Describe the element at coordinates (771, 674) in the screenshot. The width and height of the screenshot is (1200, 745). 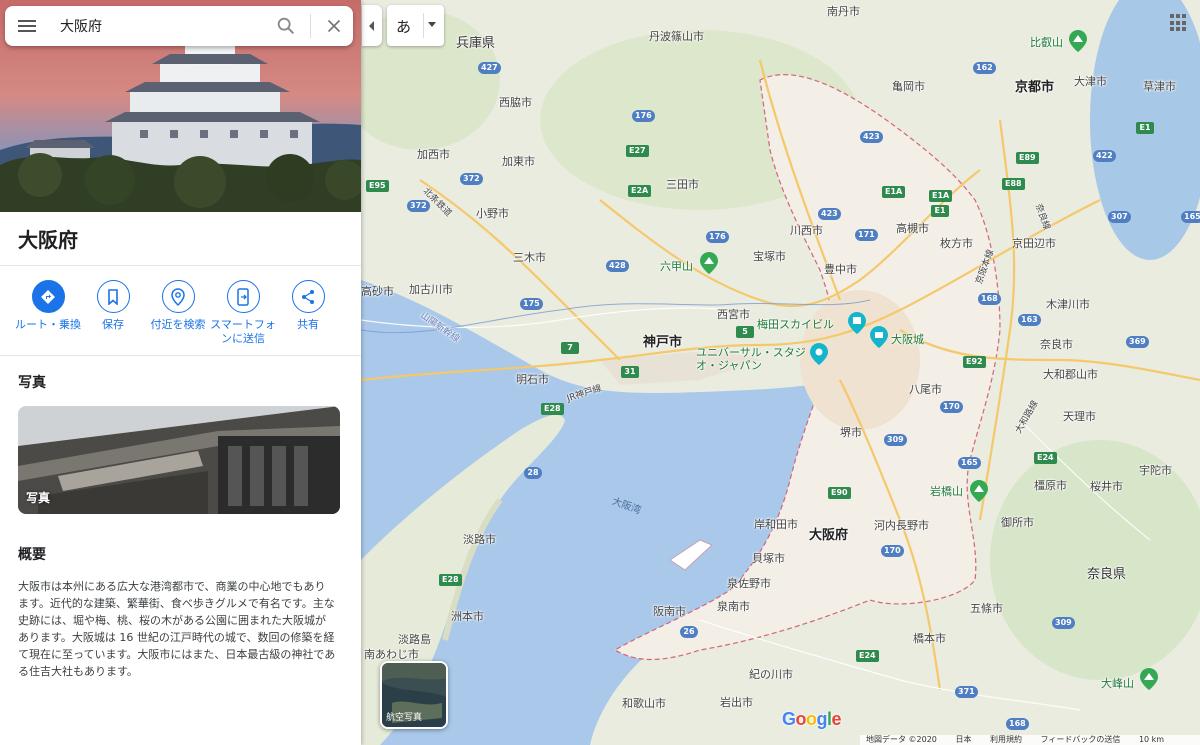
I see `map-label-kinokawa: 紀の川市` at that location.